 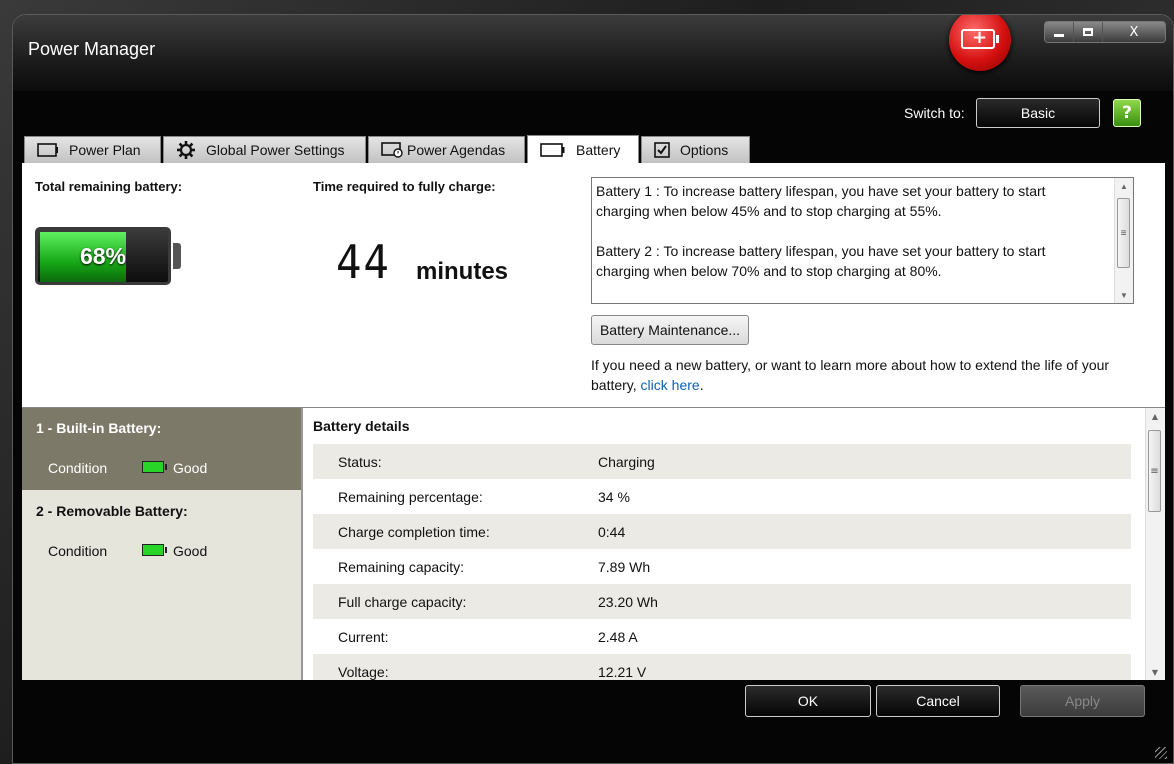 I want to click on tab-power-agendas: Power Agendas, so click(x=446, y=149).